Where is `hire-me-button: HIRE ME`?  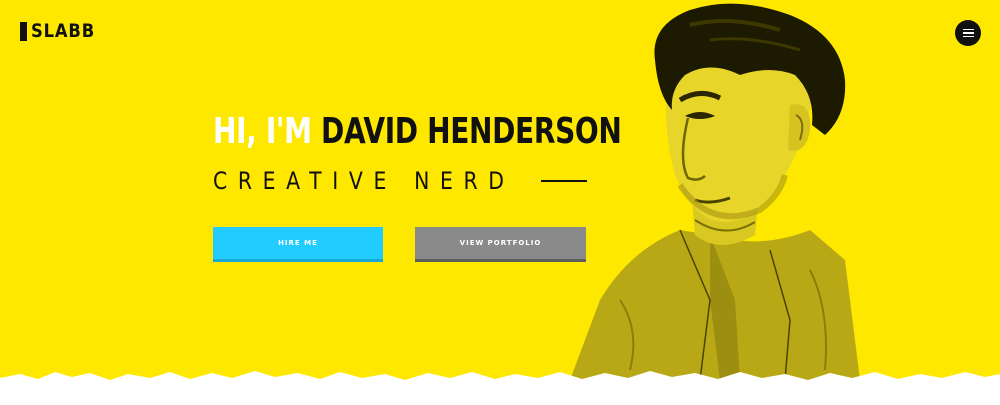 hire-me-button: HIRE ME is located at coordinates (298, 244).